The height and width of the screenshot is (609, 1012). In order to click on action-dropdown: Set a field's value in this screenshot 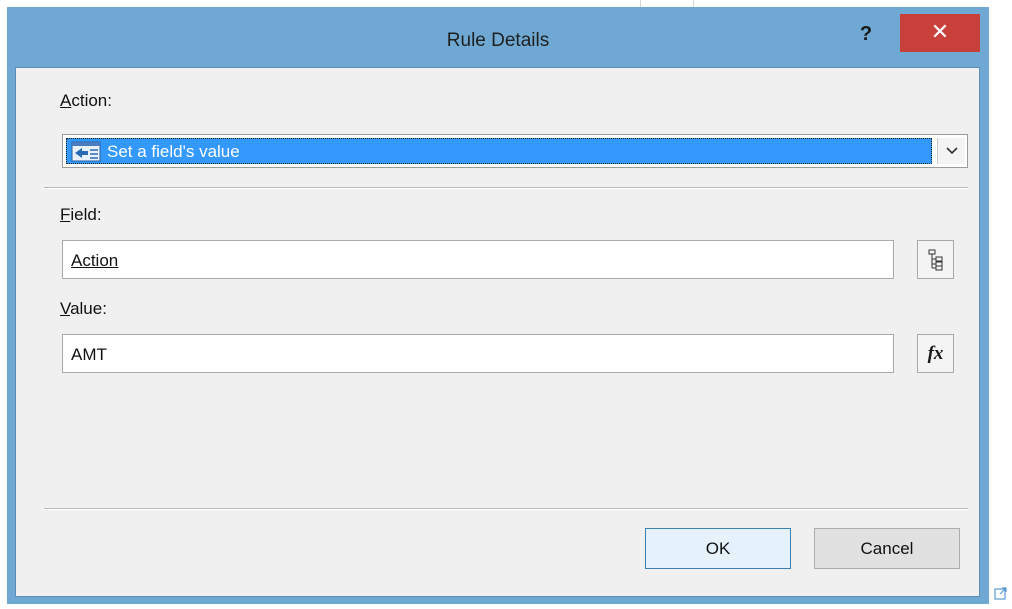, I will do `click(515, 151)`.